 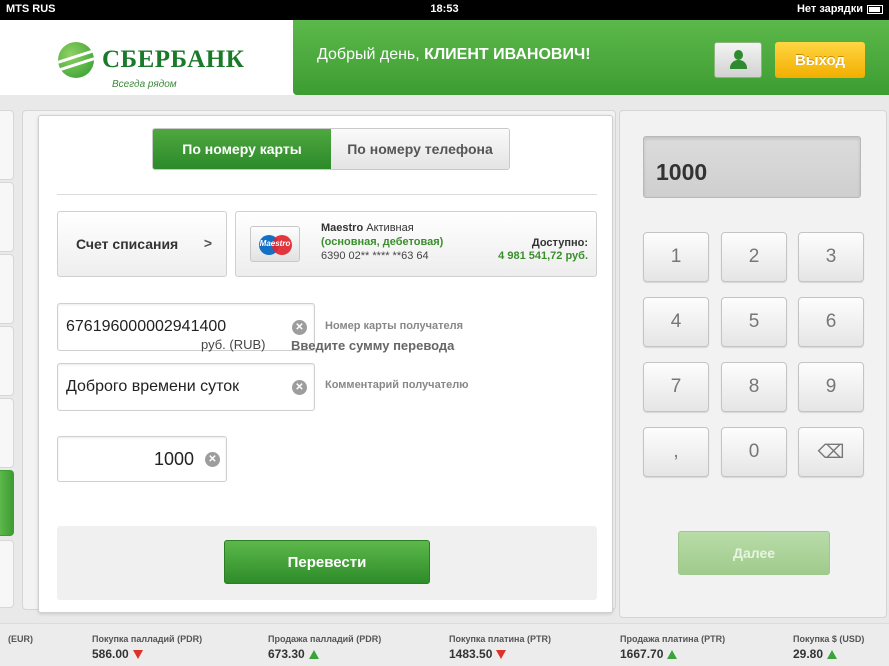 What do you see at coordinates (327, 194) in the screenshot?
I see `divider` at bounding box center [327, 194].